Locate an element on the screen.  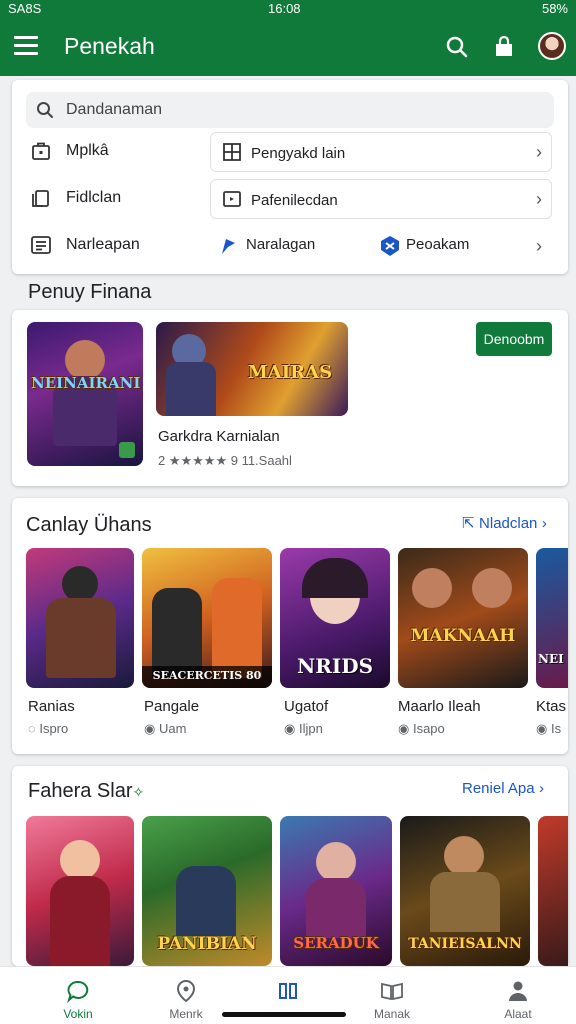
game-art-title: NEI is located at coordinates (551, 659).